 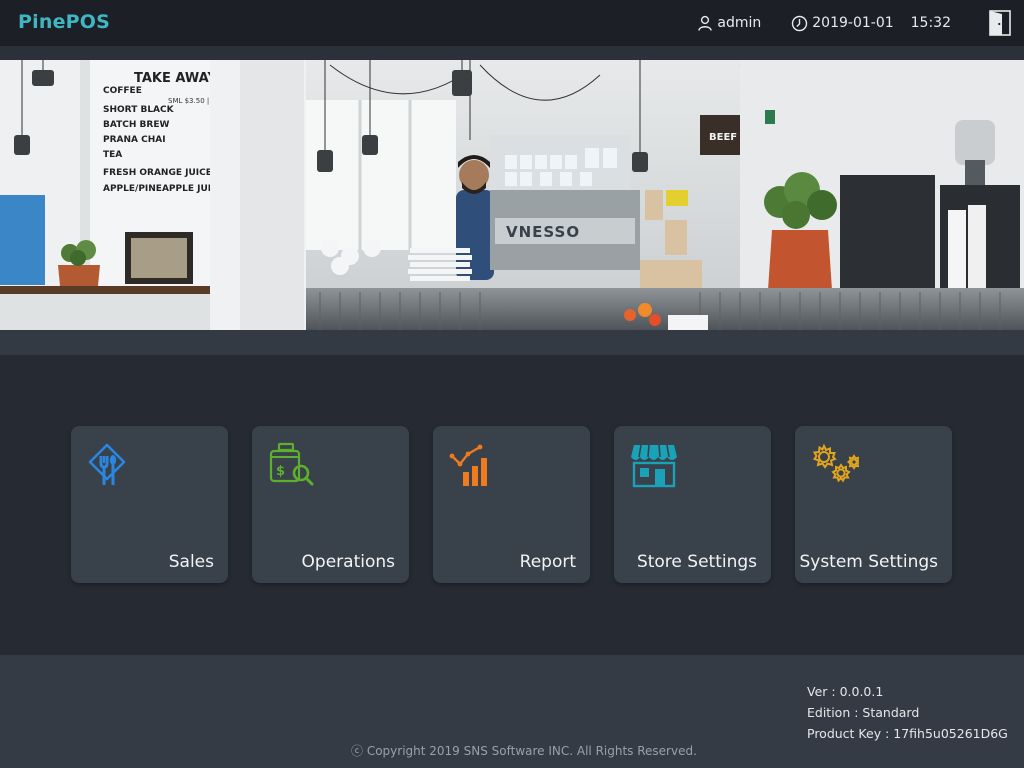 What do you see at coordinates (739, 23) in the screenshot?
I see `username: admin` at bounding box center [739, 23].